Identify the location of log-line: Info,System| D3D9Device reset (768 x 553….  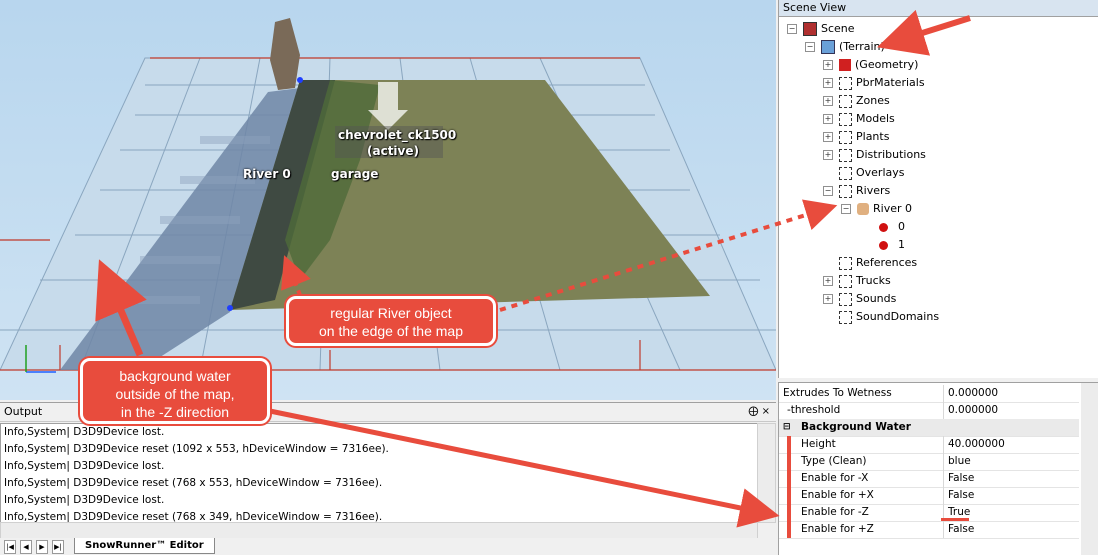
(193, 483).